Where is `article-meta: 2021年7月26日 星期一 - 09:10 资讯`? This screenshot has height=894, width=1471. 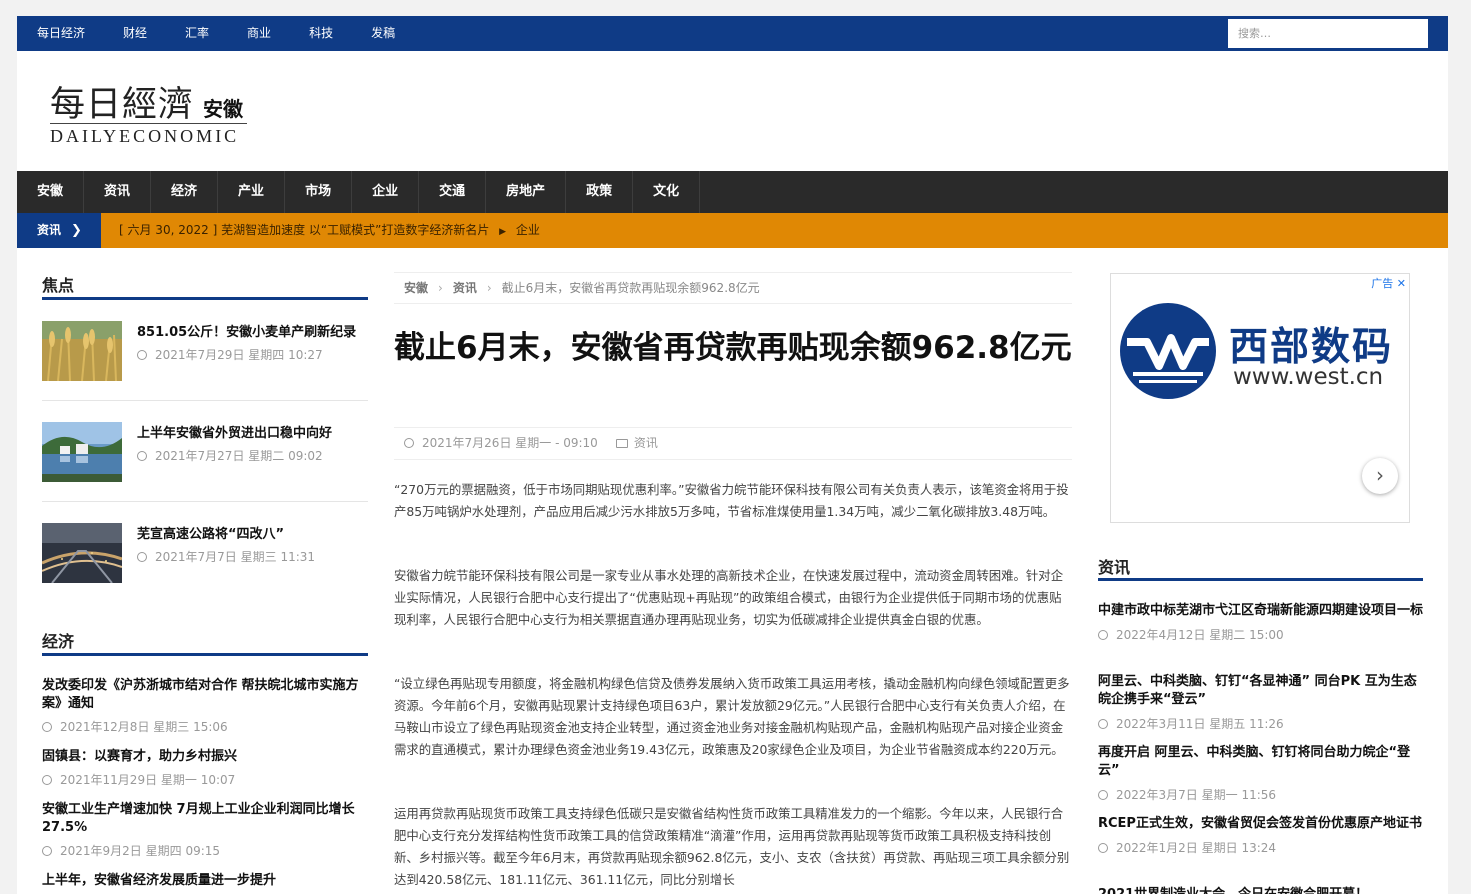
article-meta: 2021年7月26日 星期一 - 09:10 资讯 is located at coordinates (733, 443).